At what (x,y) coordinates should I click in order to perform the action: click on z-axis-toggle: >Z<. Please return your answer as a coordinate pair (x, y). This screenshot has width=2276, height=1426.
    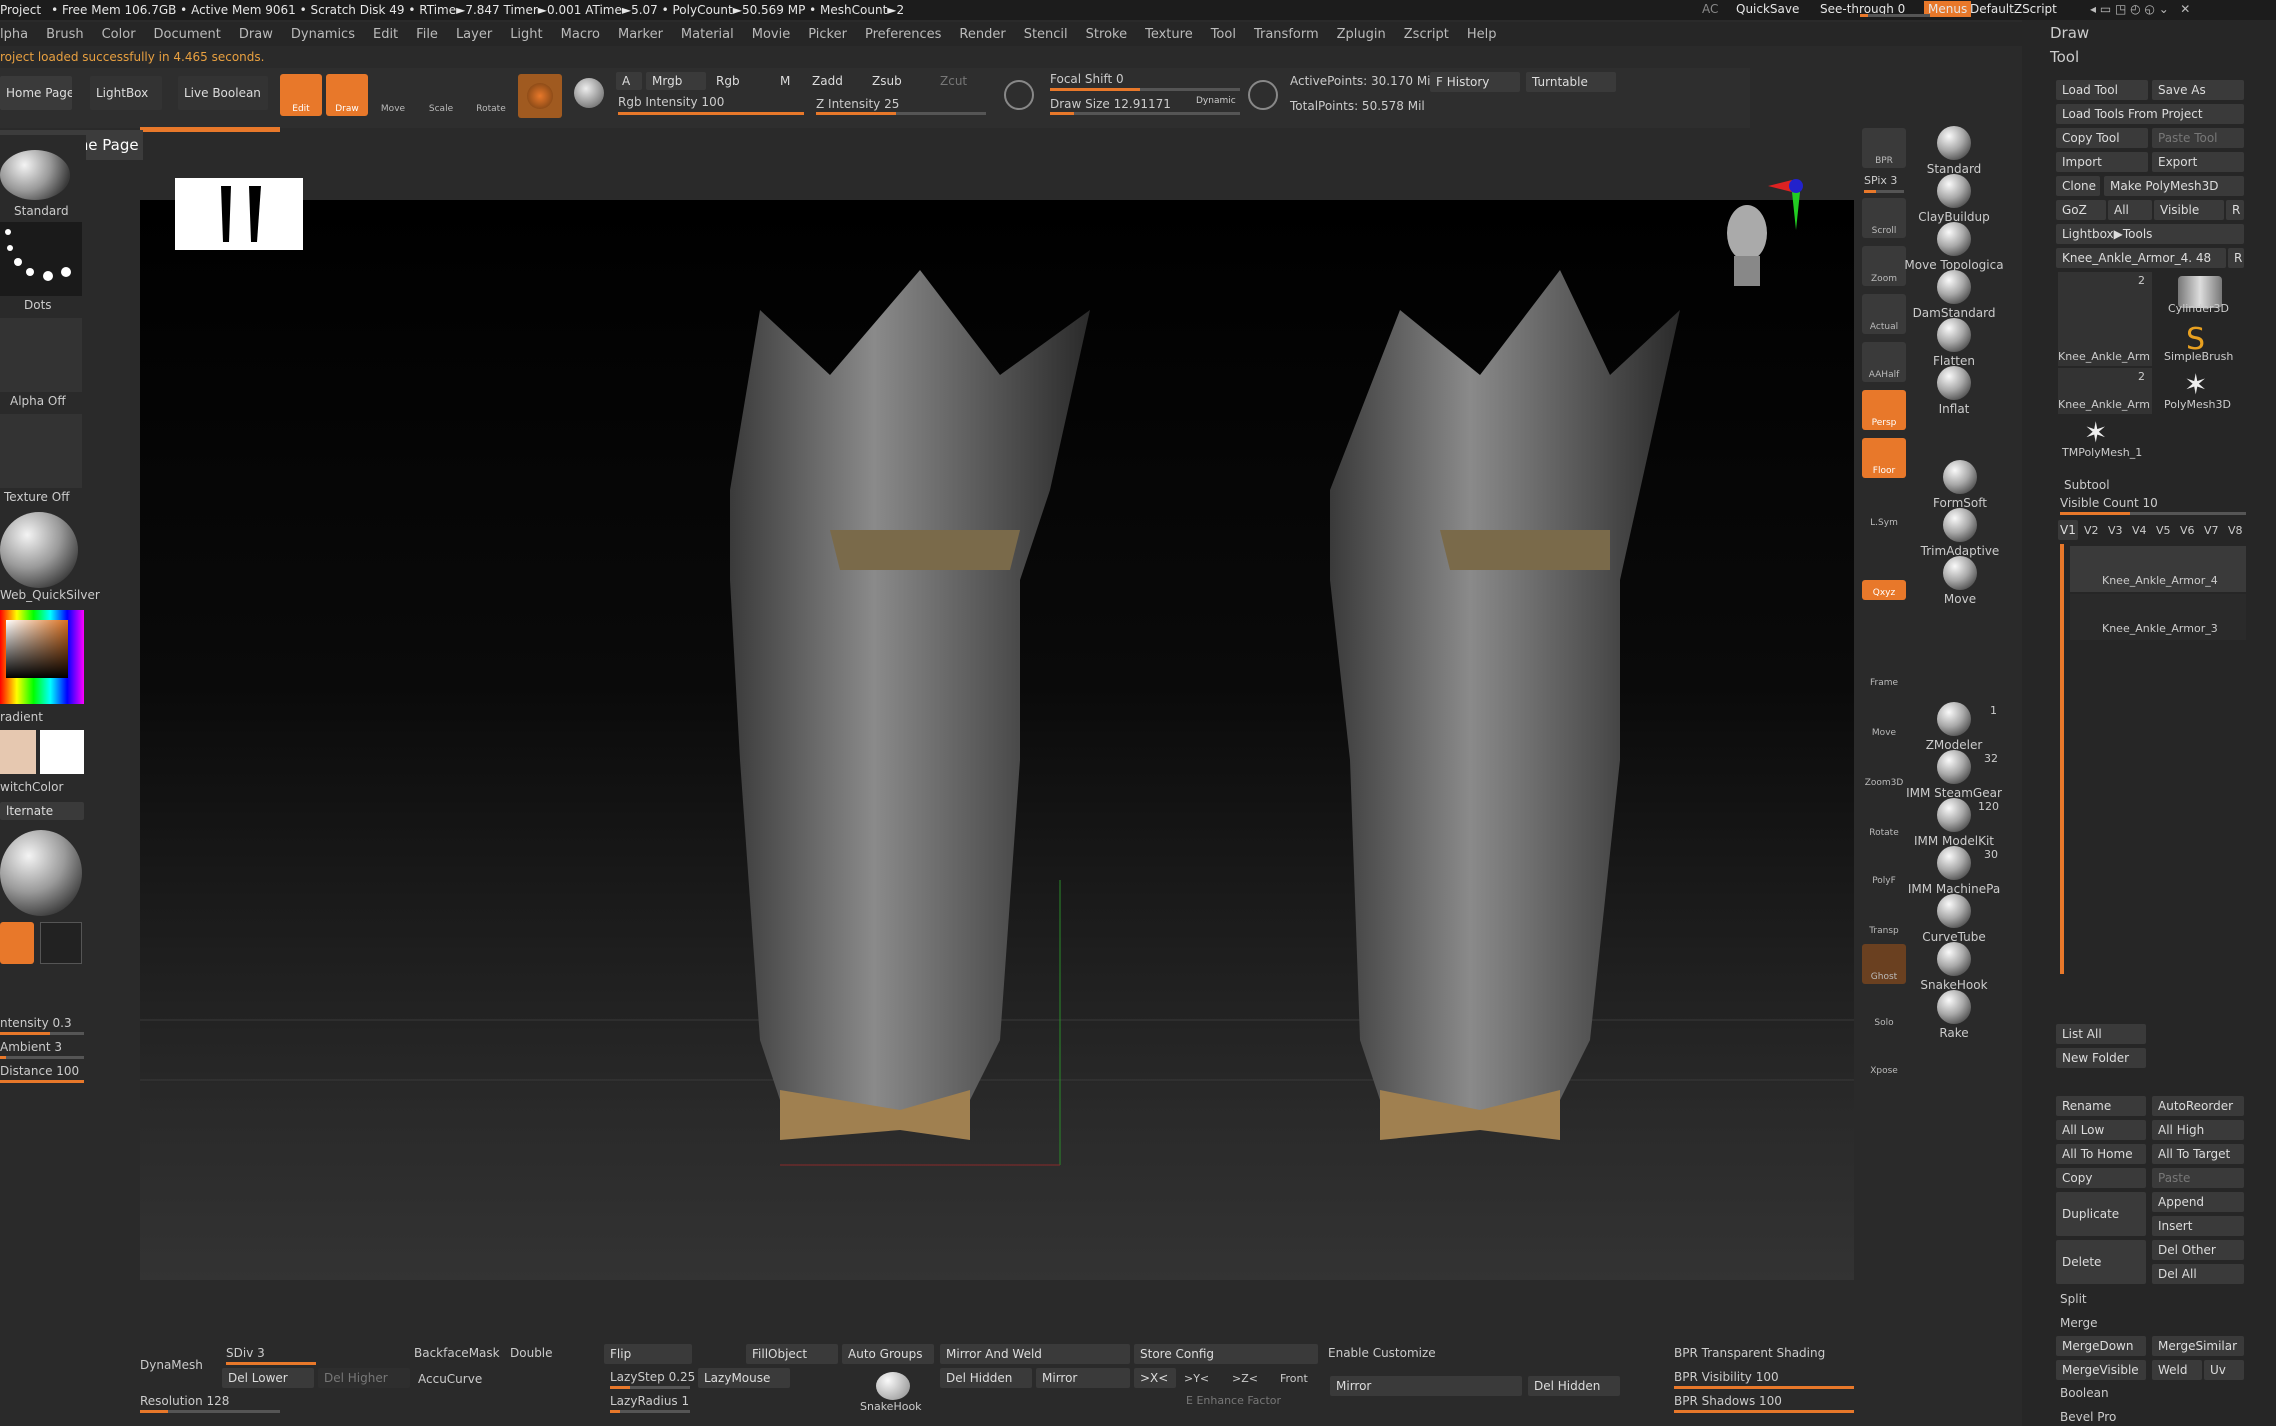
    Looking at the image, I should click on (1245, 1378).